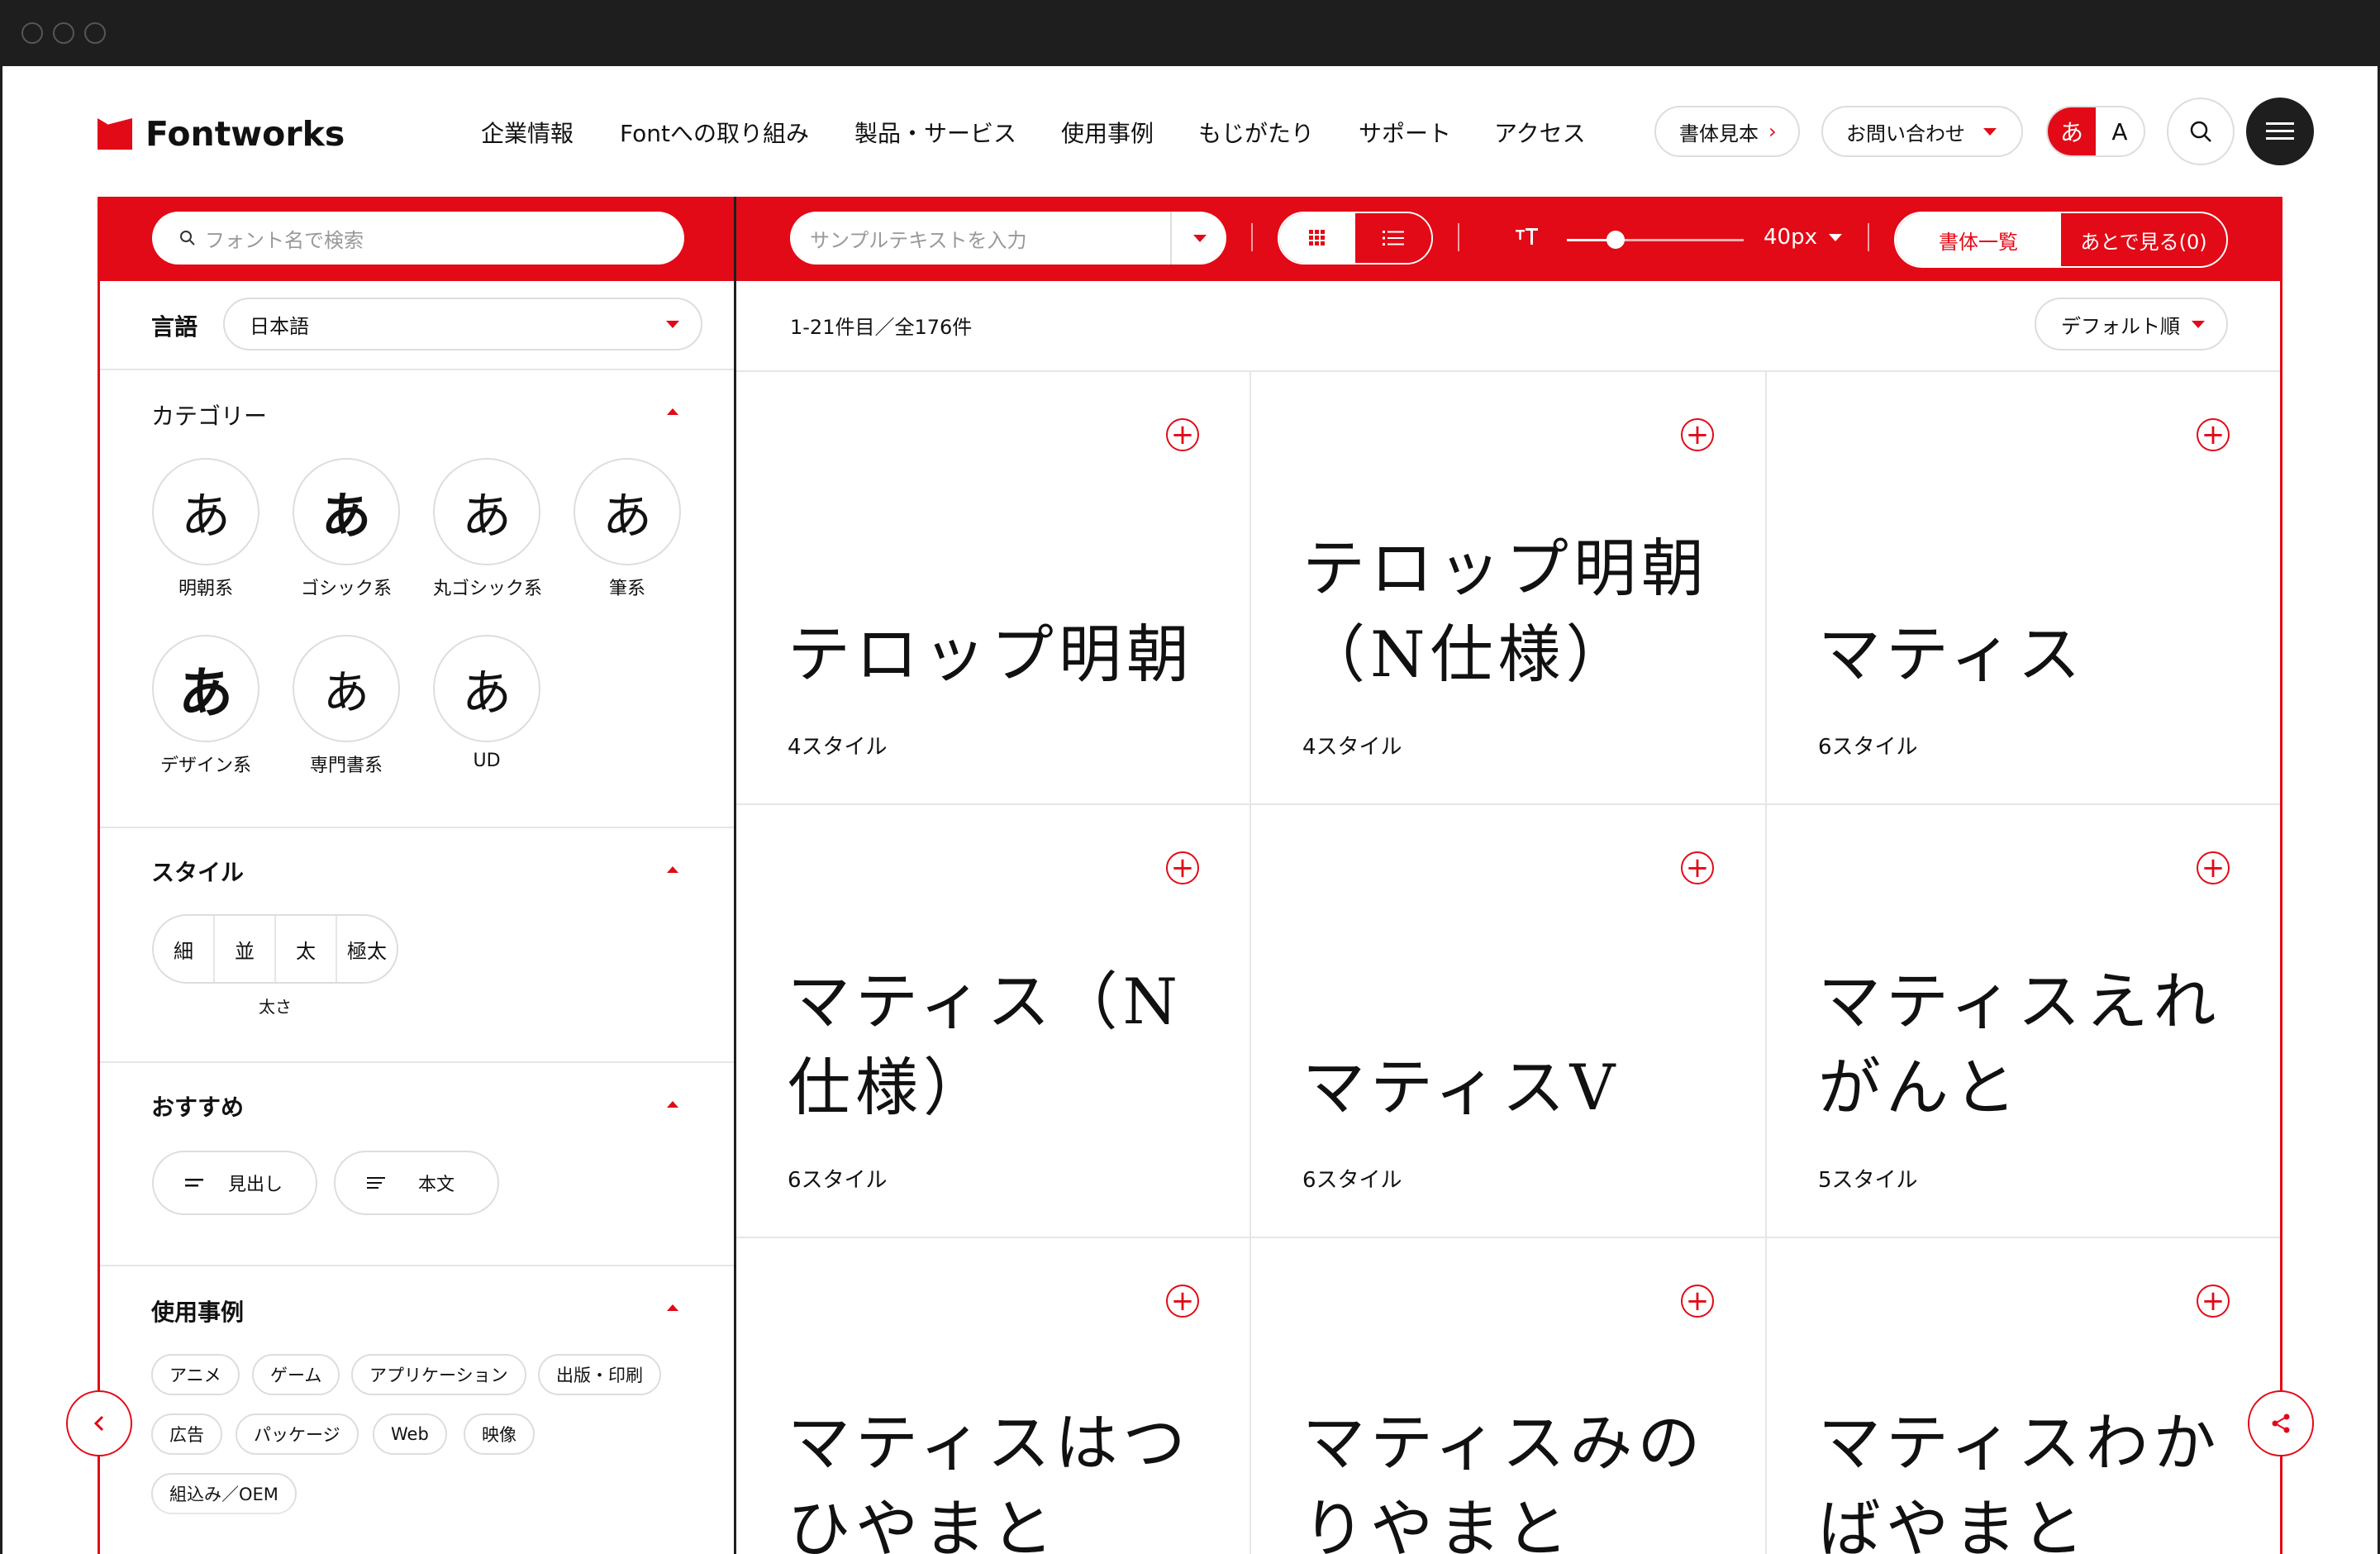 Image resolution: width=2380 pixels, height=1554 pixels. Describe the element at coordinates (1461, 1087) in the screenshot. I see `font-name: マティスV` at that location.